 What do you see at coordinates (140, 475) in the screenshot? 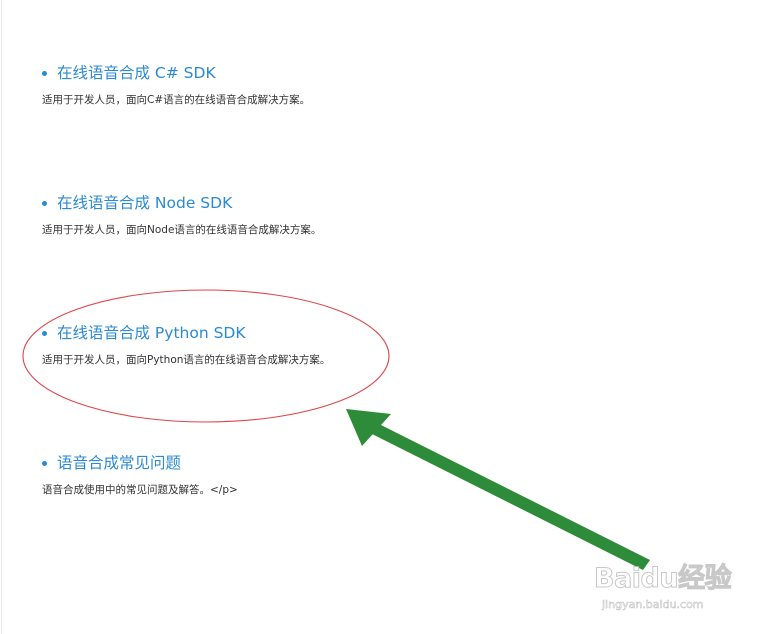
I see `list-item-faq: 语音合成常见问题 语音合成使用中的常见问题及解答。</p>` at bounding box center [140, 475].